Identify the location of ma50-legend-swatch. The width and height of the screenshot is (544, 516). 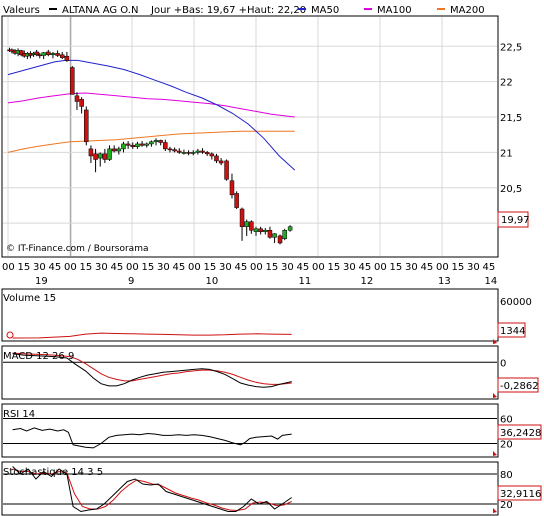
(302, 9).